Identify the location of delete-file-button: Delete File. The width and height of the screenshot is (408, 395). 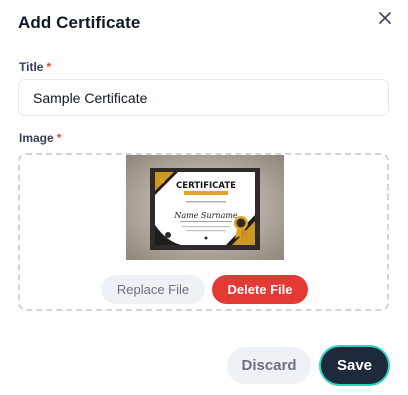
(260, 289).